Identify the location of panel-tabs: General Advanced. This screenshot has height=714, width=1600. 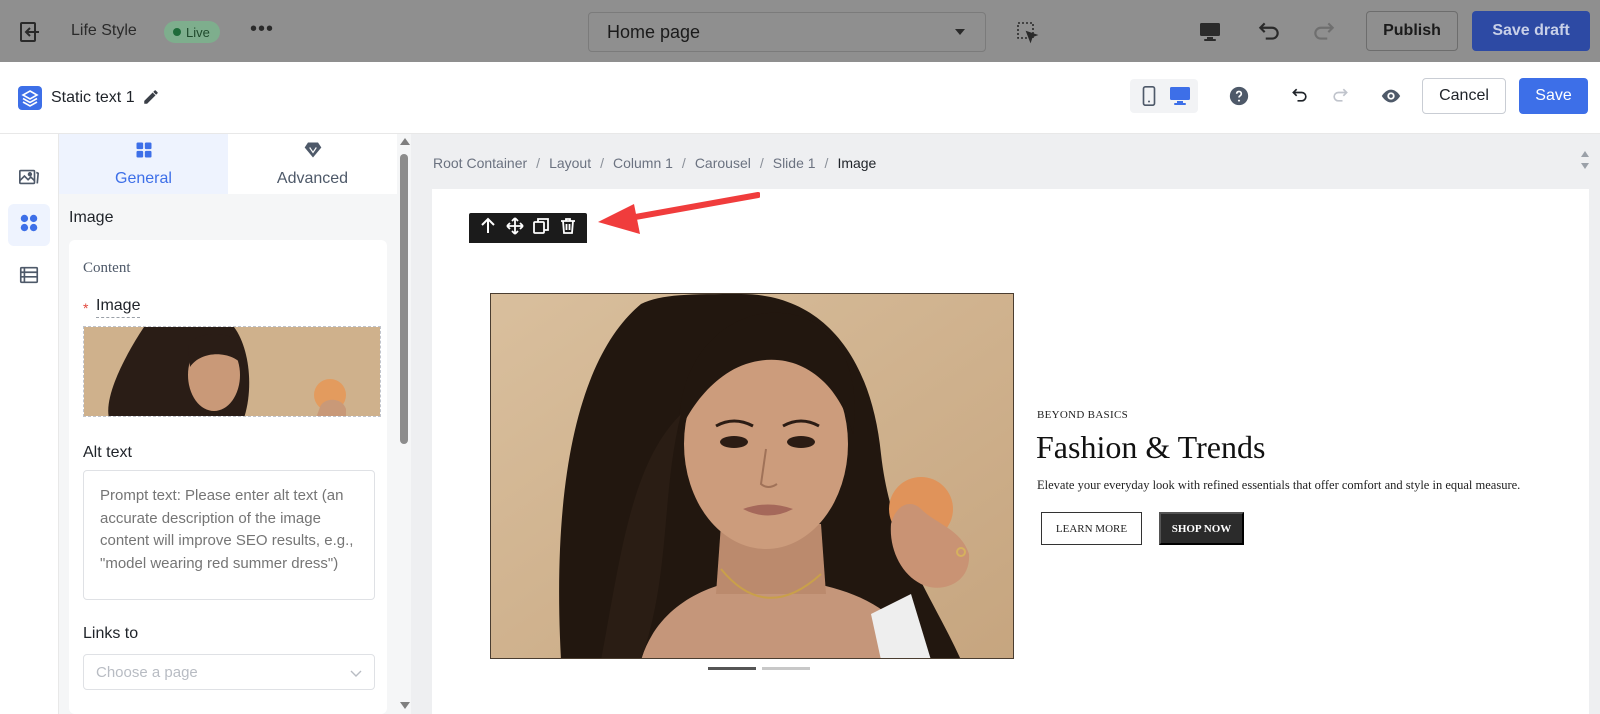
(228, 164).